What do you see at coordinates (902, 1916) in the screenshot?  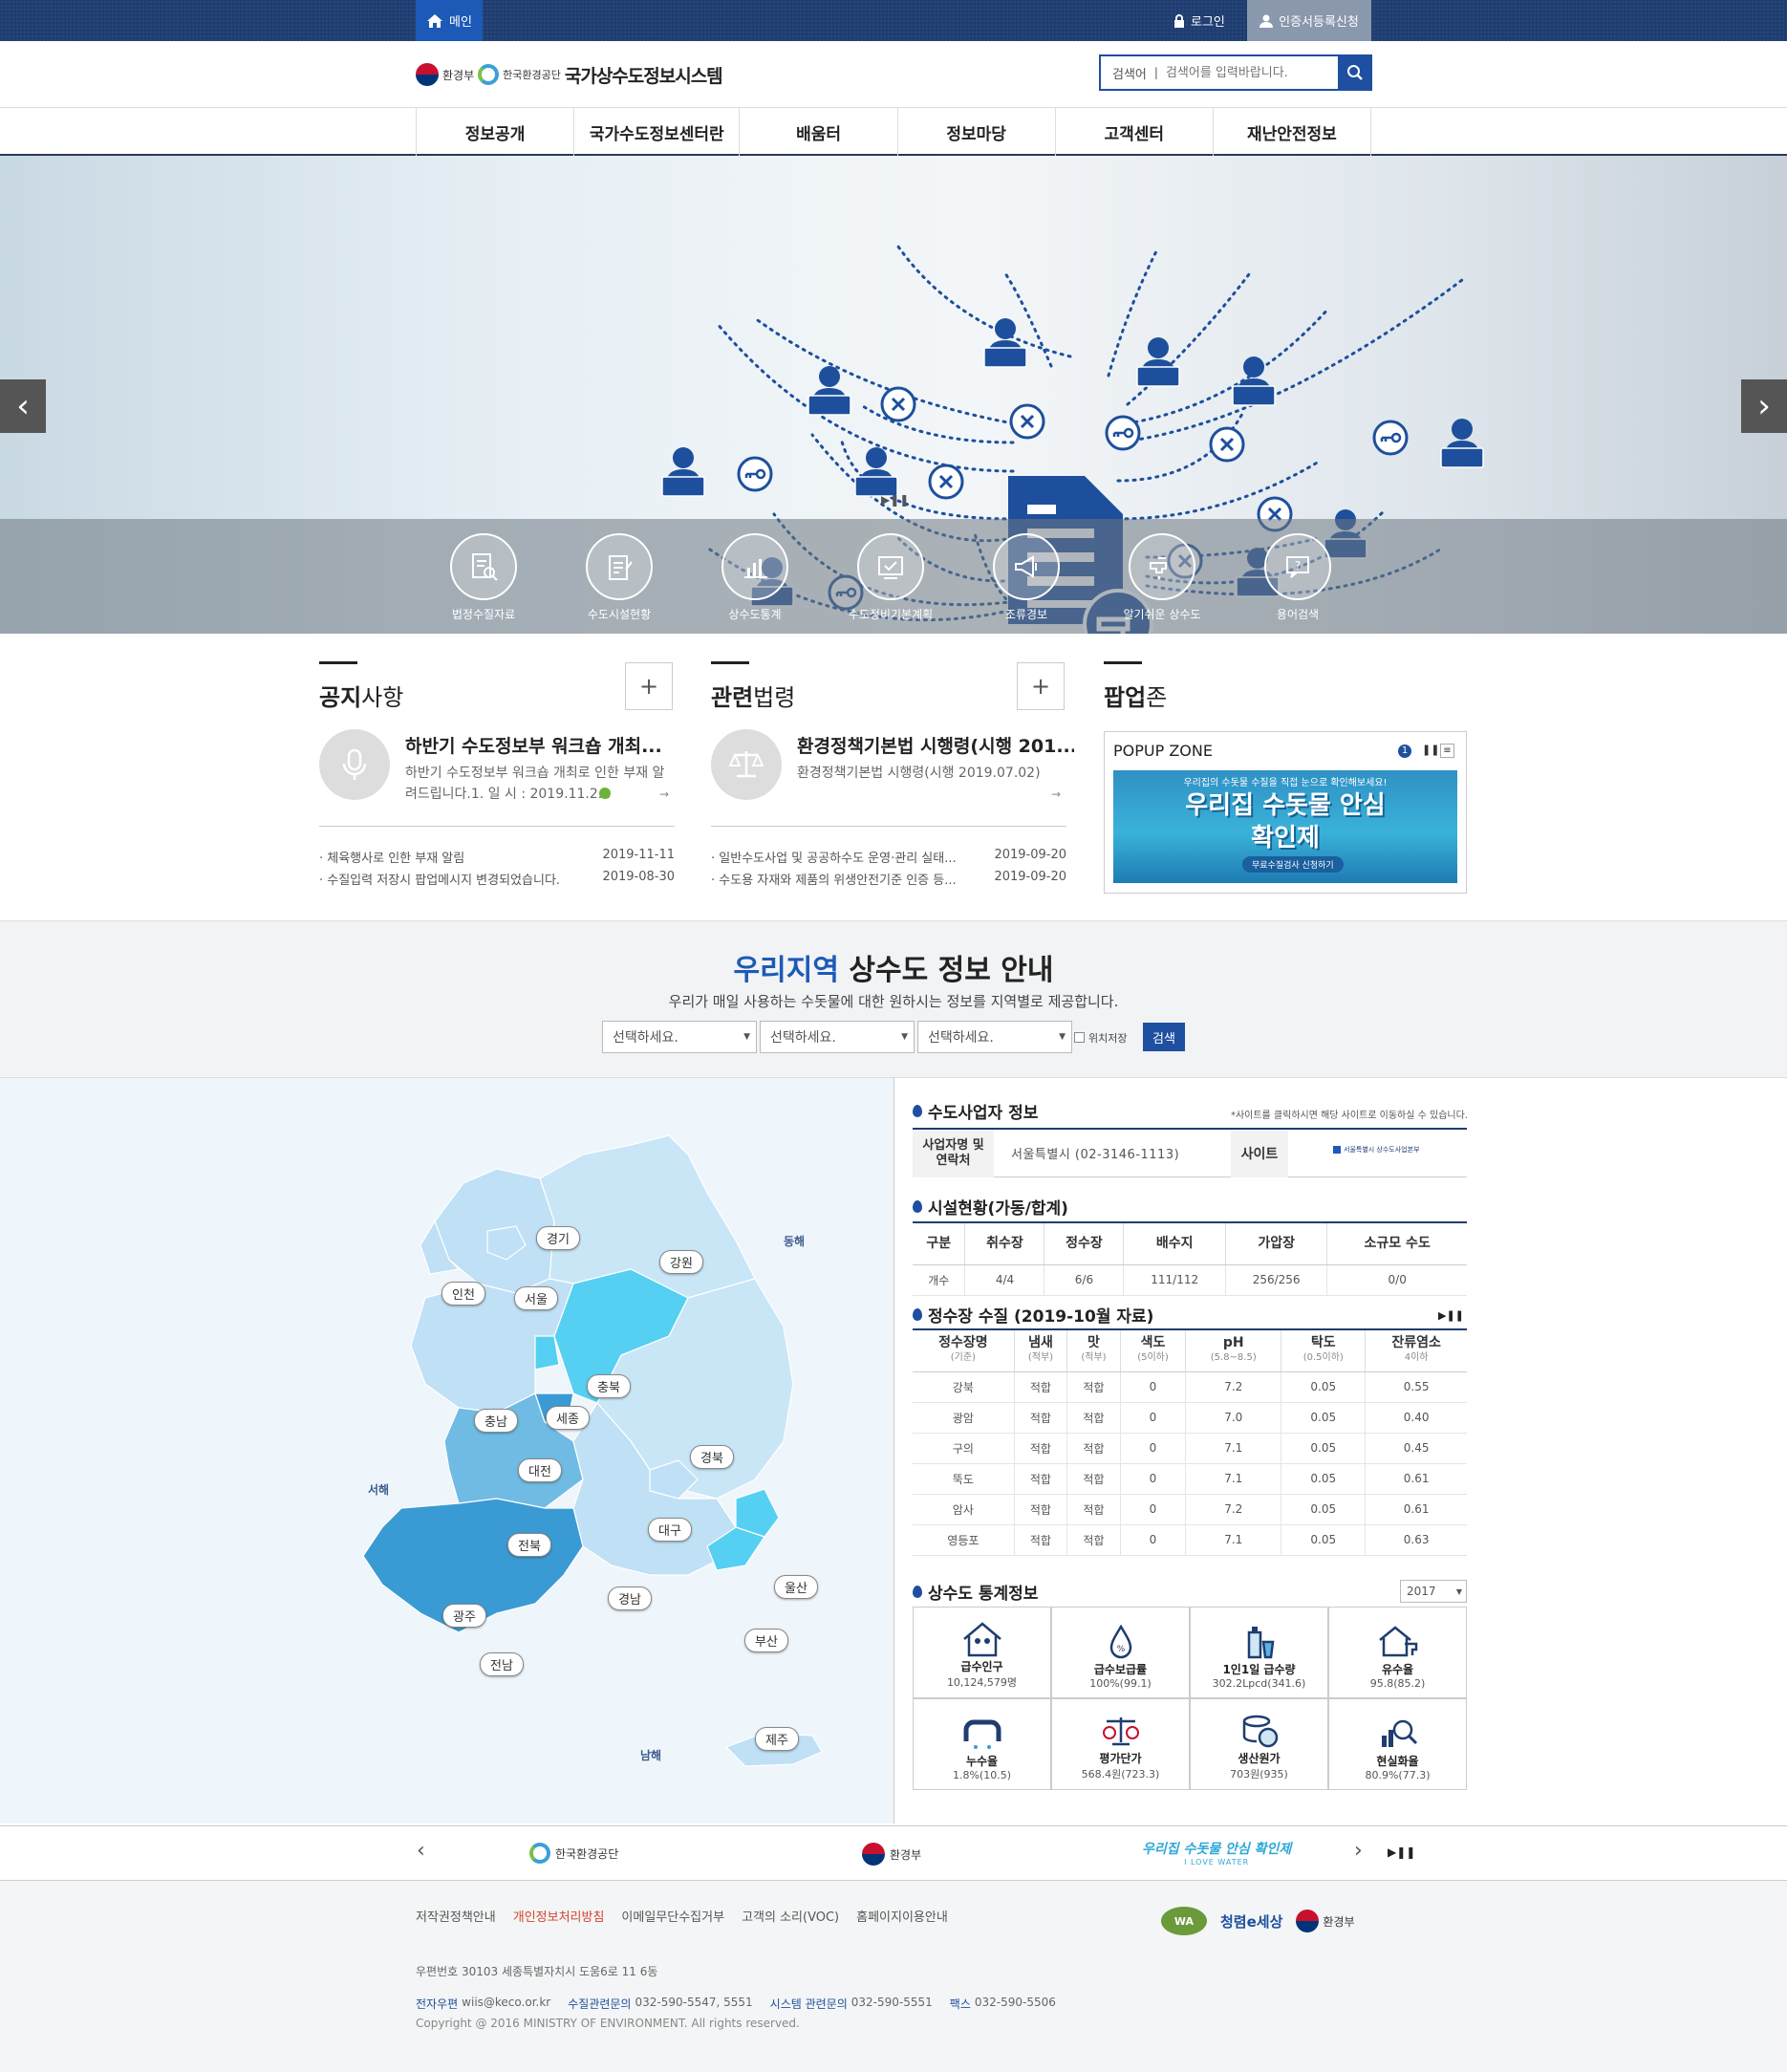 I see `footer-link-usage-guide: 홈페이지이용안내` at bounding box center [902, 1916].